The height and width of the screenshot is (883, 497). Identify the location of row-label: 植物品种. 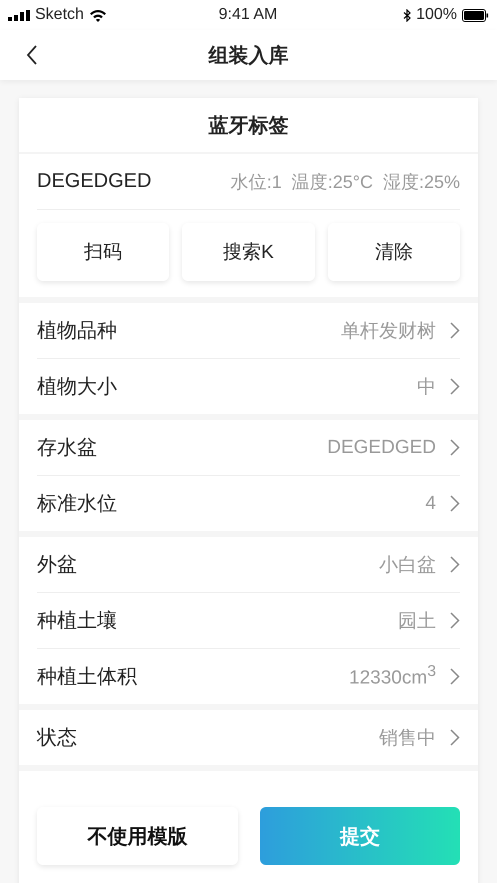
(77, 331).